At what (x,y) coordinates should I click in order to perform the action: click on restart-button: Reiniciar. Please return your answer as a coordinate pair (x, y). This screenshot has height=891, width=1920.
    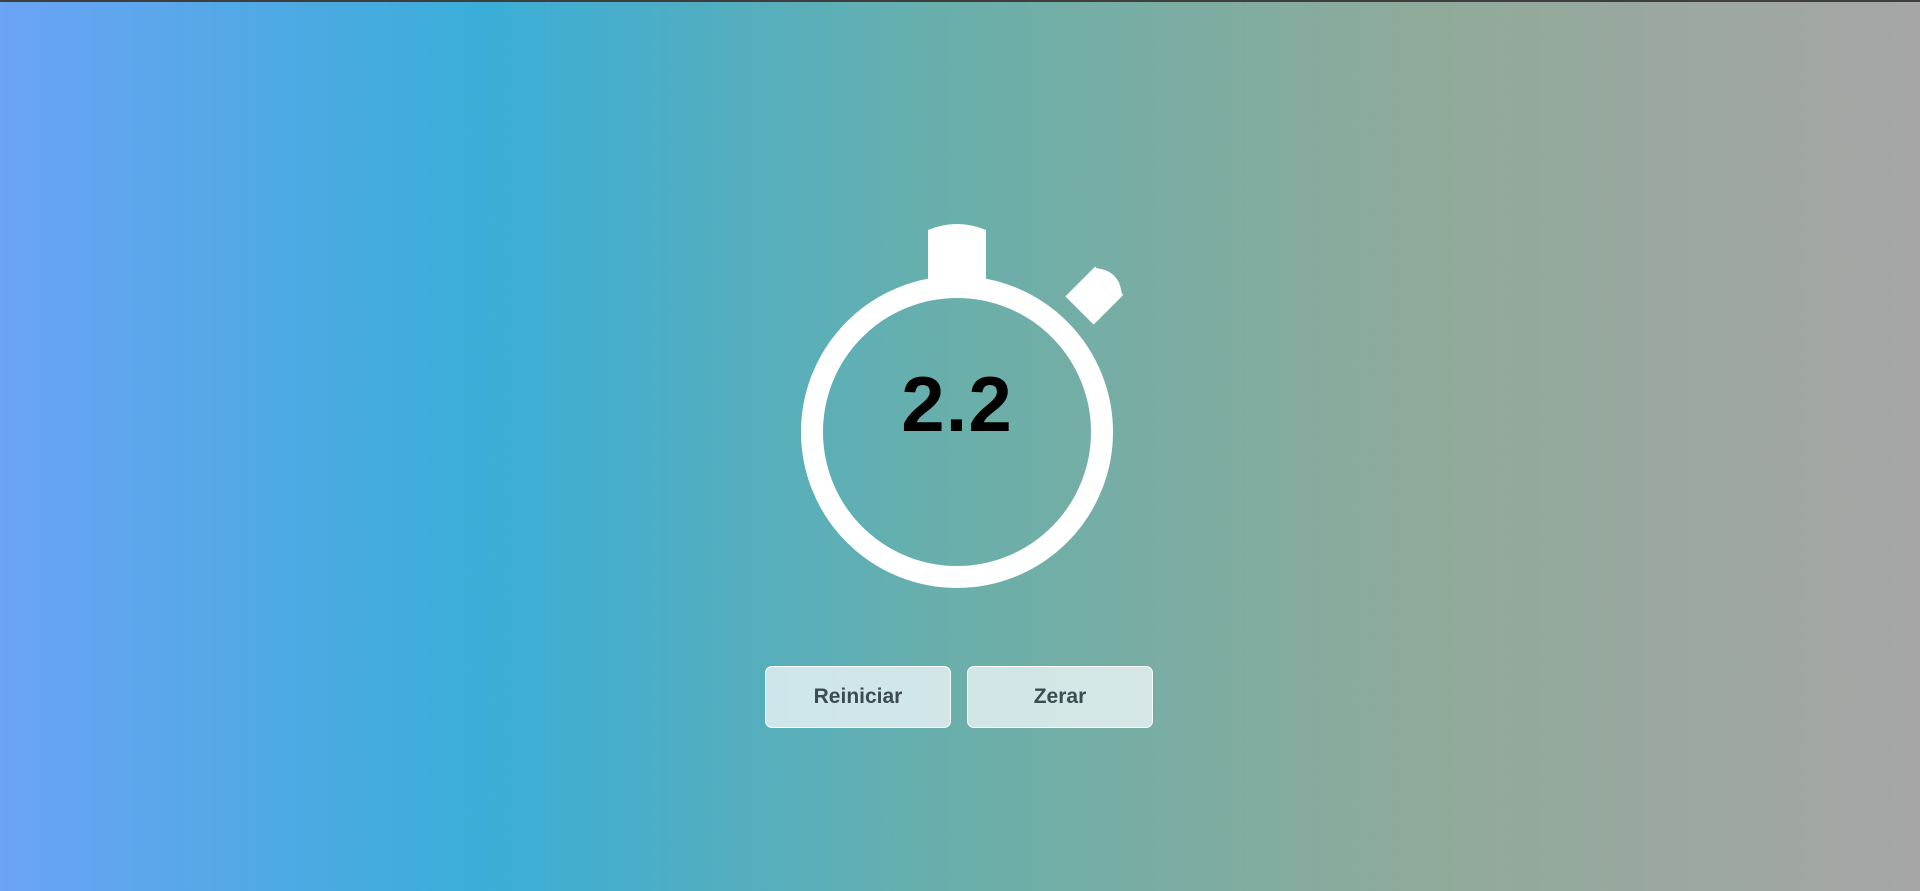
    Looking at the image, I should click on (858, 697).